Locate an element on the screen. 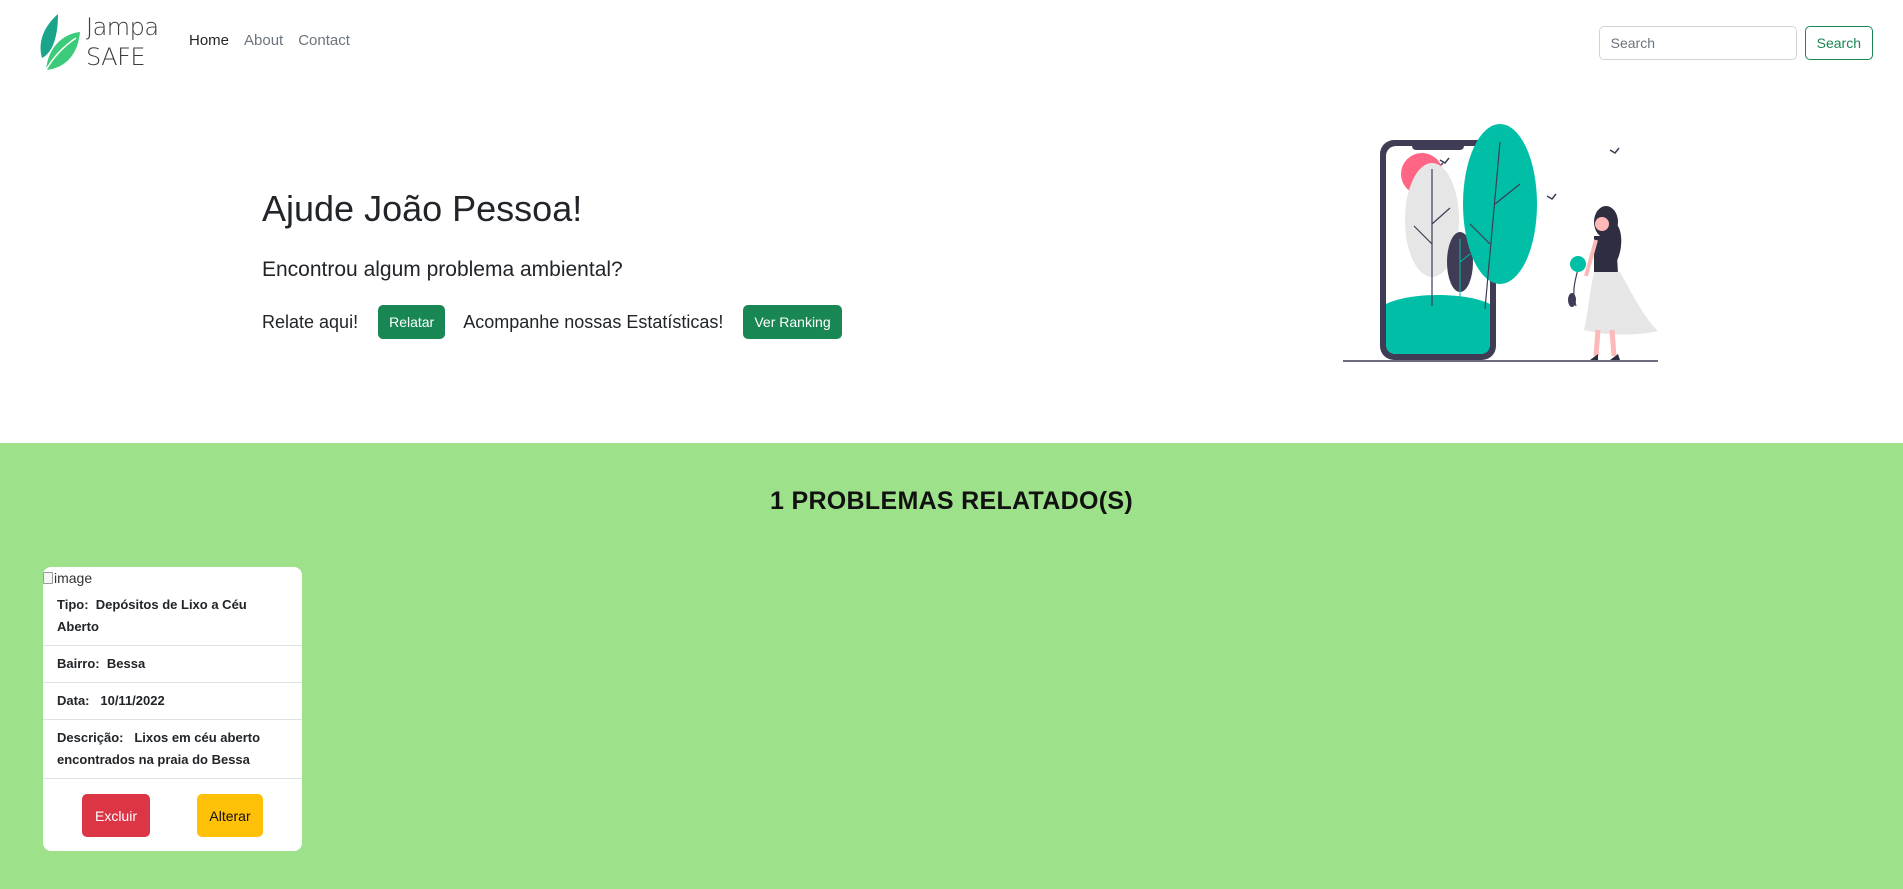  reports-heading: 1 PROBLEMAS RELATADO(S) is located at coordinates (951, 501).